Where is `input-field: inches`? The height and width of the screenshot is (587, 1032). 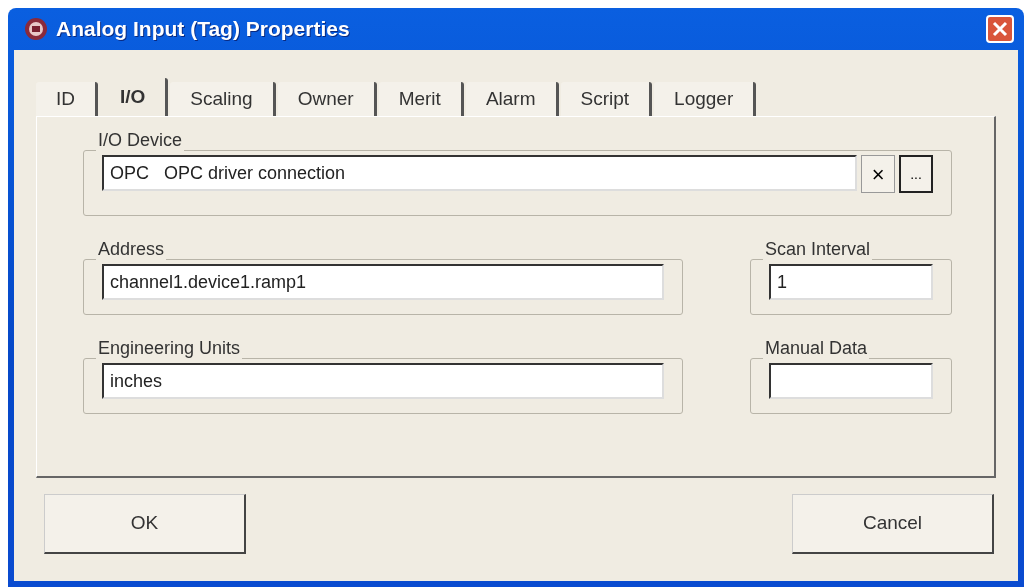
input-field: inches is located at coordinates (383, 381).